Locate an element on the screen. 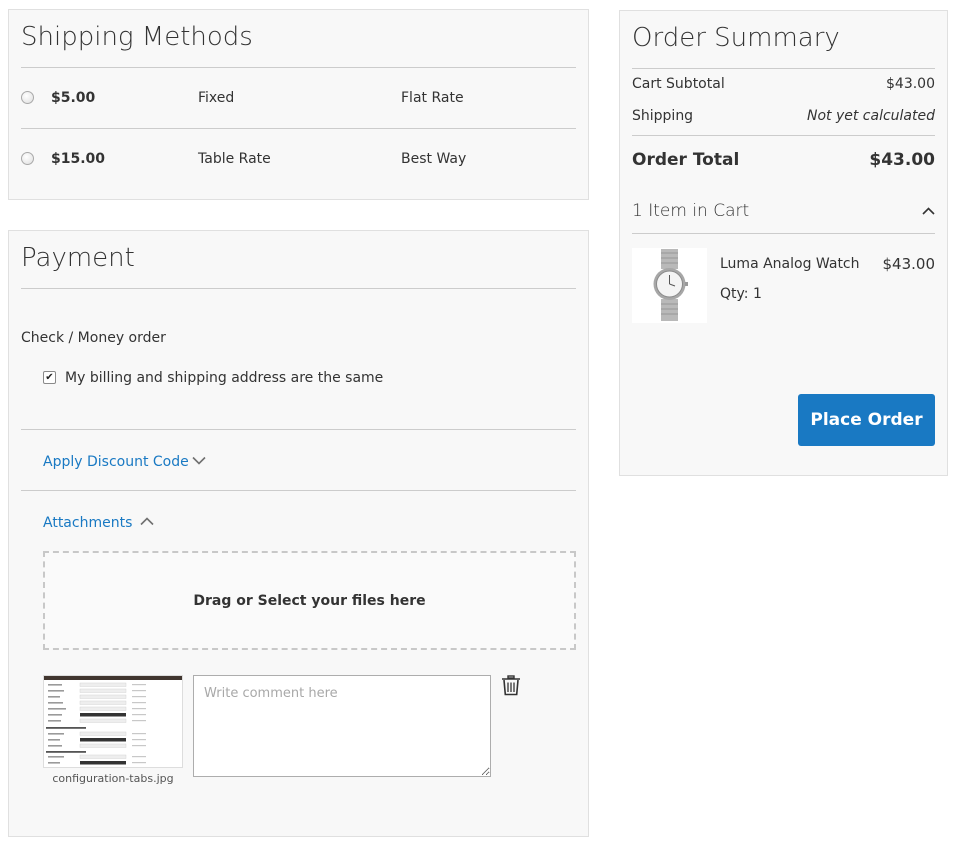  items-in-cart-label: 1 Item in Cart is located at coordinates (691, 211).